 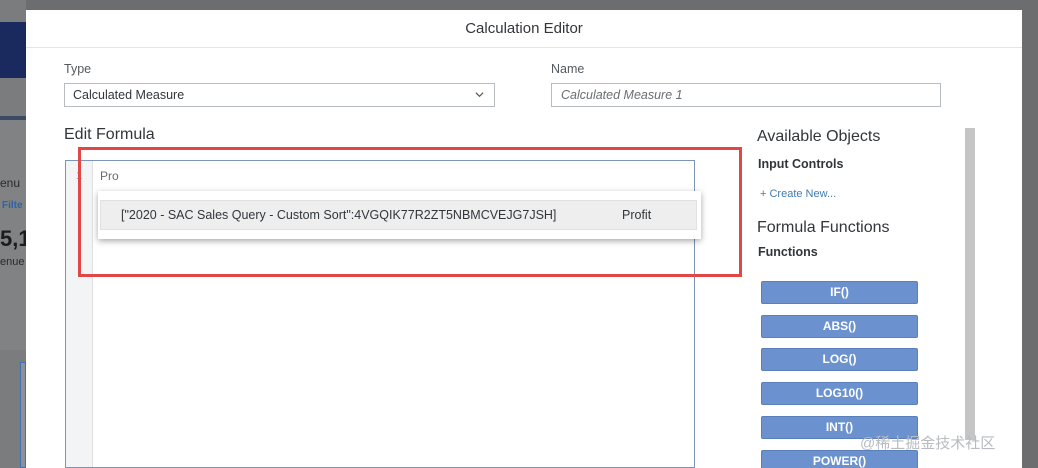 What do you see at coordinates (78, 69) in the screenshot?
I see `type-label: Type` at bounding box center [78, 69].